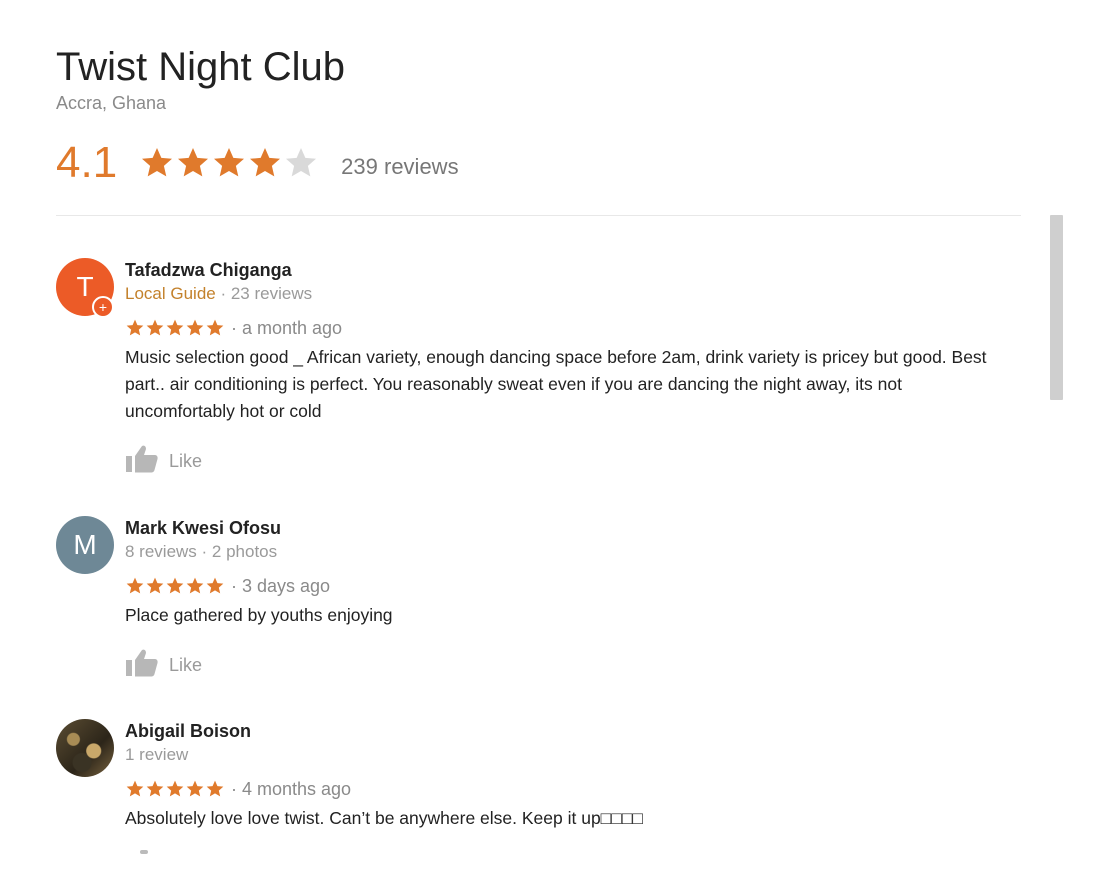 This screenshot has height=895, width=1120. I want to click on like-button-partial, so click(144, 852).